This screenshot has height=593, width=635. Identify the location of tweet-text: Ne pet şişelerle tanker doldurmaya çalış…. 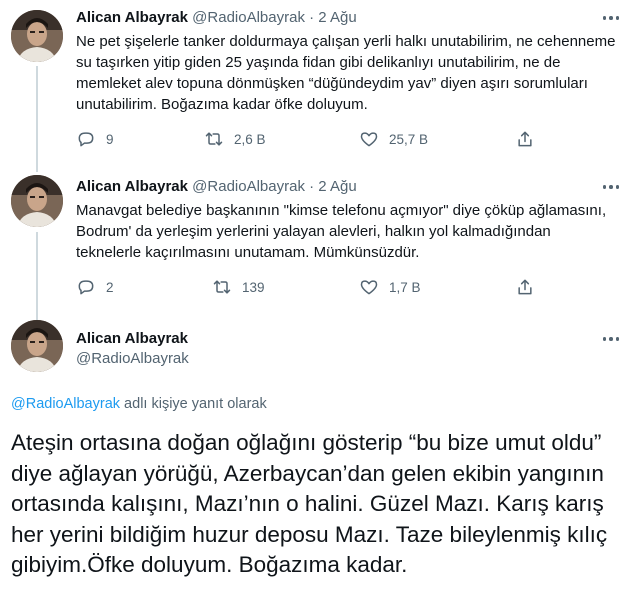
(346, 73).